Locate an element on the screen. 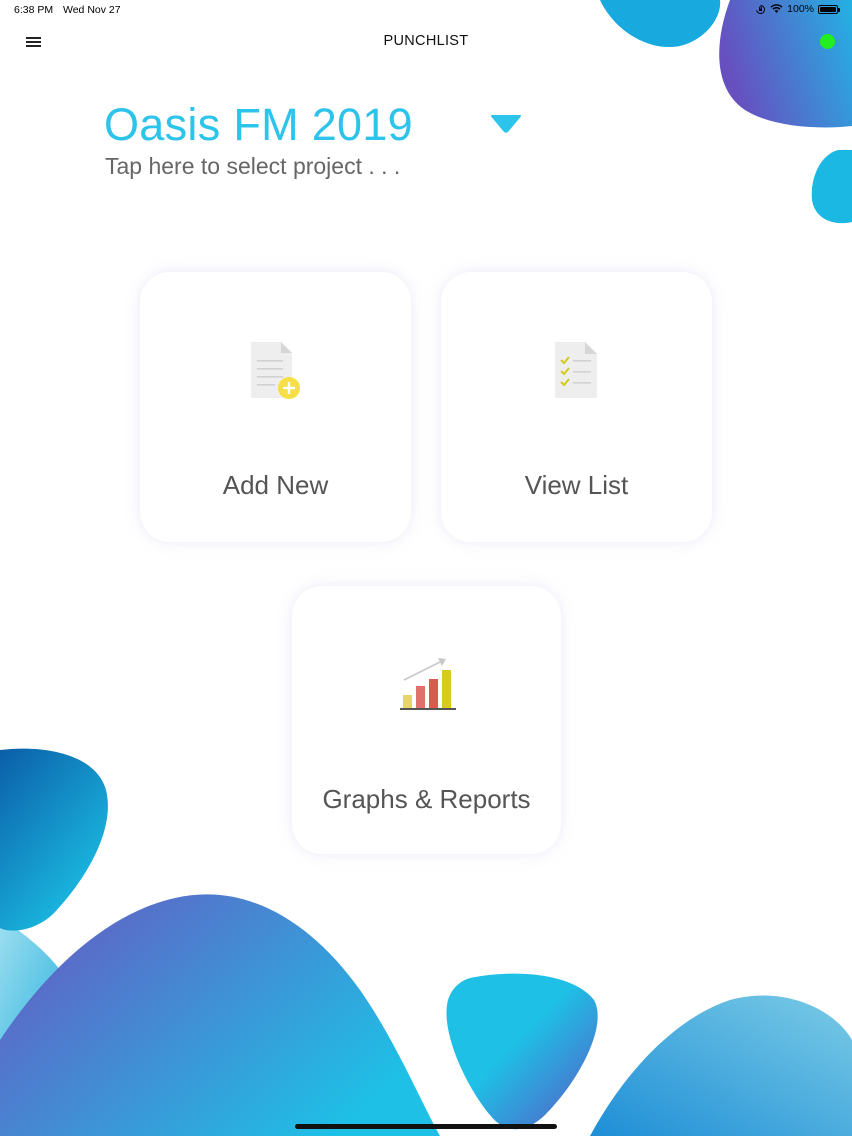 The width and height of the screenshot is (852, 1136). view-list-label: View List is located at coordinates (576, 485).